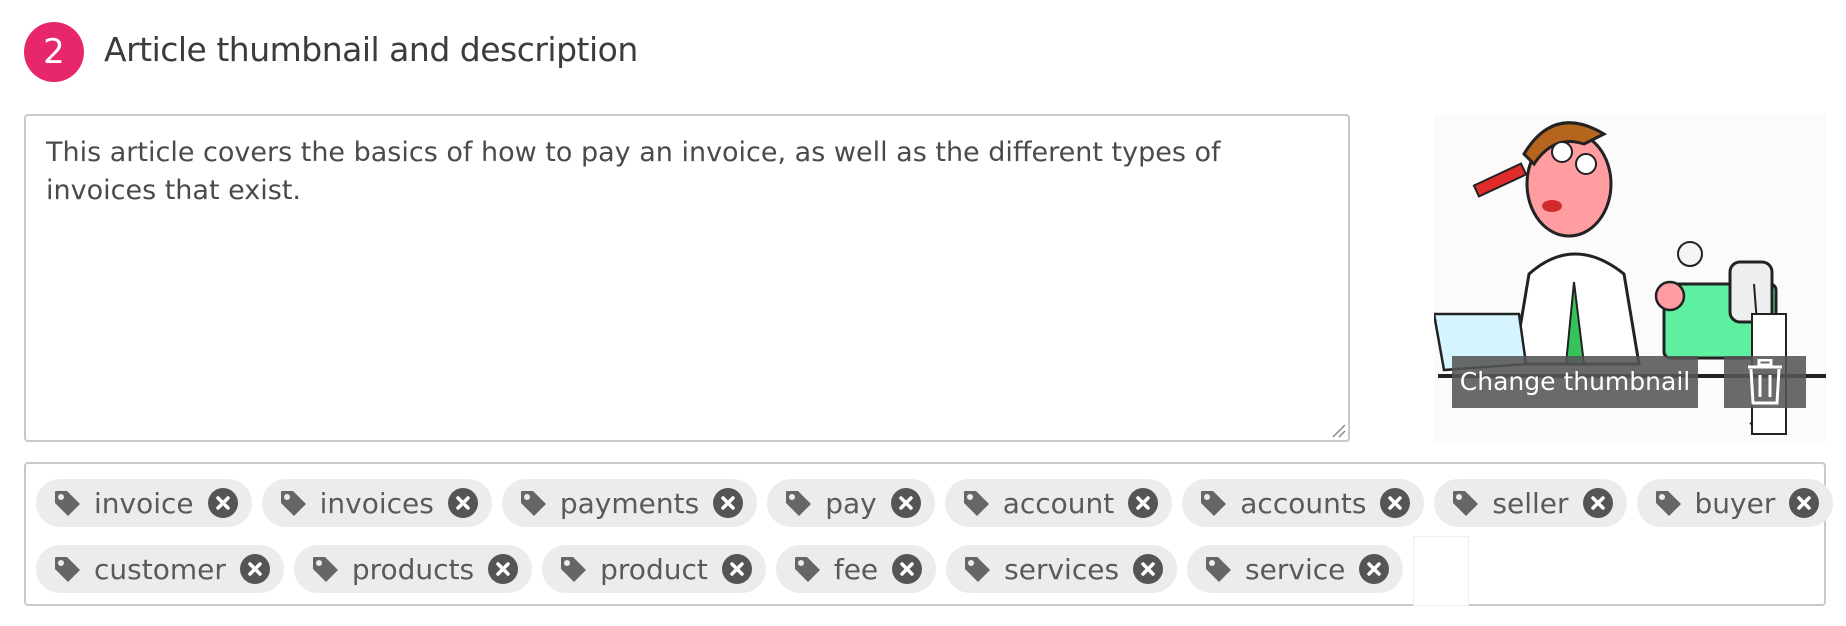 This screenshot has width=1846, height=626. Describe the element at coordinates (1630, 278) in the screenshot. I see `thumbnail-container: Change thumbnail` at that location.